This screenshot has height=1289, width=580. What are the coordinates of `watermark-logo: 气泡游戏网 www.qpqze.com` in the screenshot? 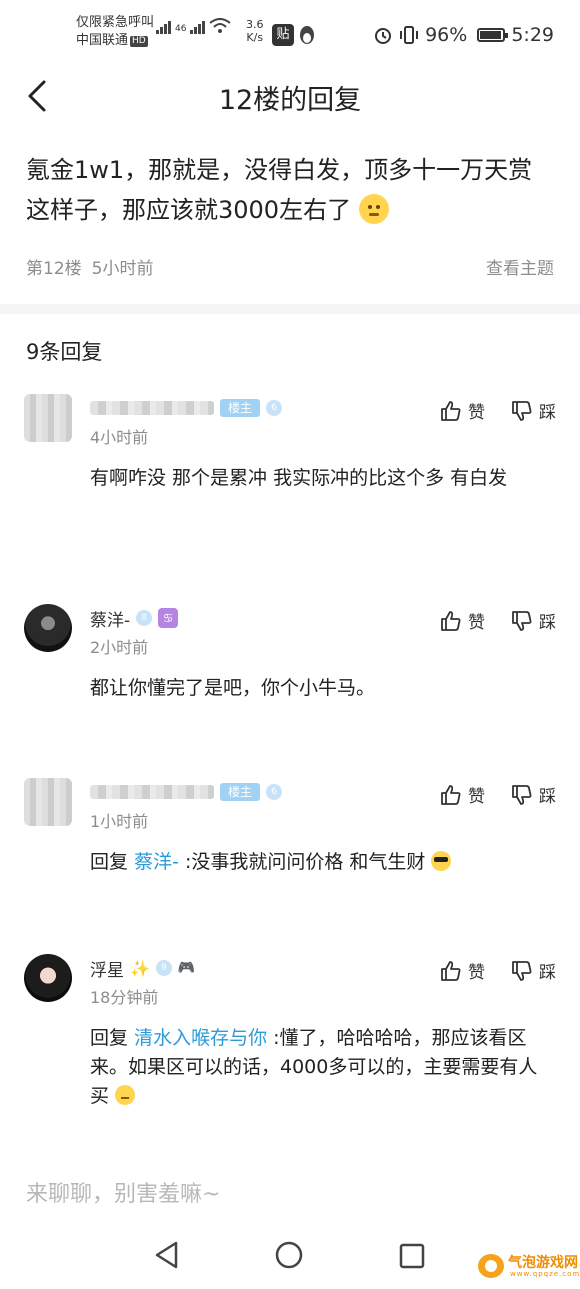 It's located at (528, 1266).